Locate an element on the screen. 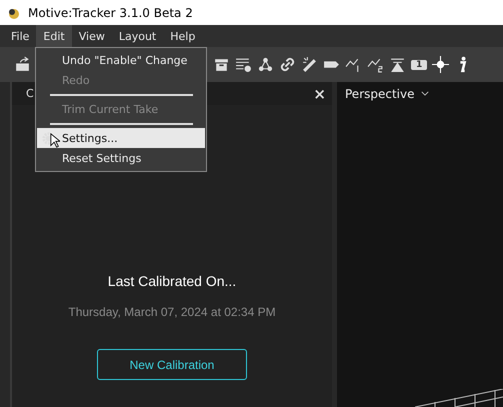 The height and width of the screenshot is (407, 503). view-dropdown: Perspective is located at coordinates (386, 93).